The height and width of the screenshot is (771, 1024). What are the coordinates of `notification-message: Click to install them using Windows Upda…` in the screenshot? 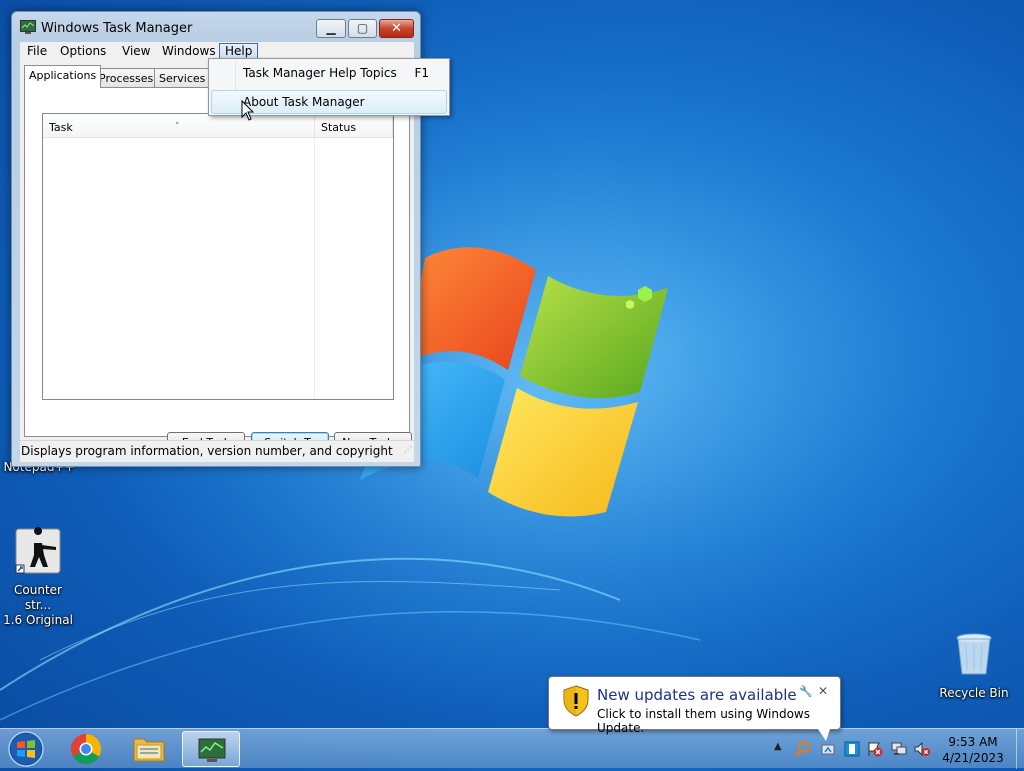 It's located at (703, 721).